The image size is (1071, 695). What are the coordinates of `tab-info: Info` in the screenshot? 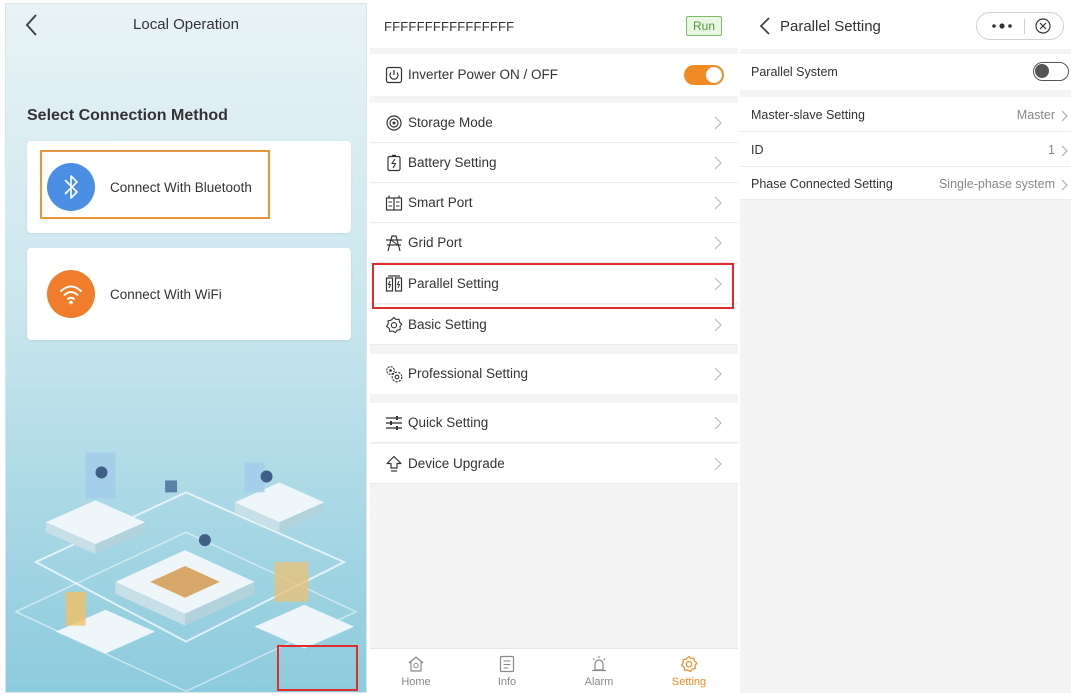 It's located at (507, 671).